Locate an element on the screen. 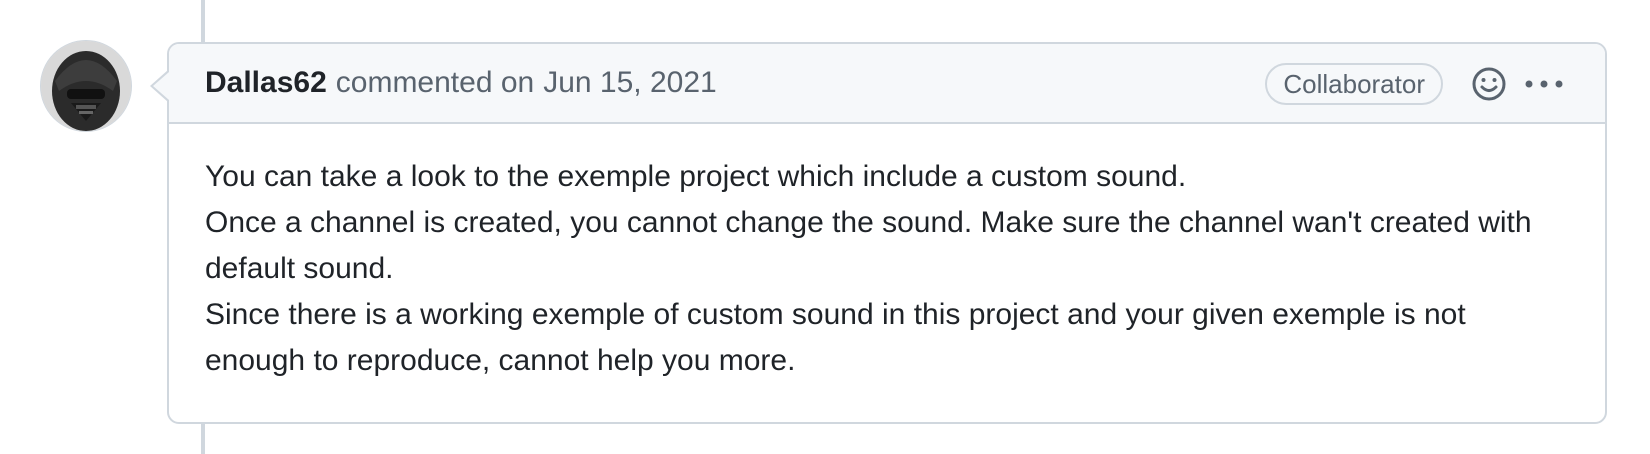  add-reaction-button is located at coordinates (1489, 84).